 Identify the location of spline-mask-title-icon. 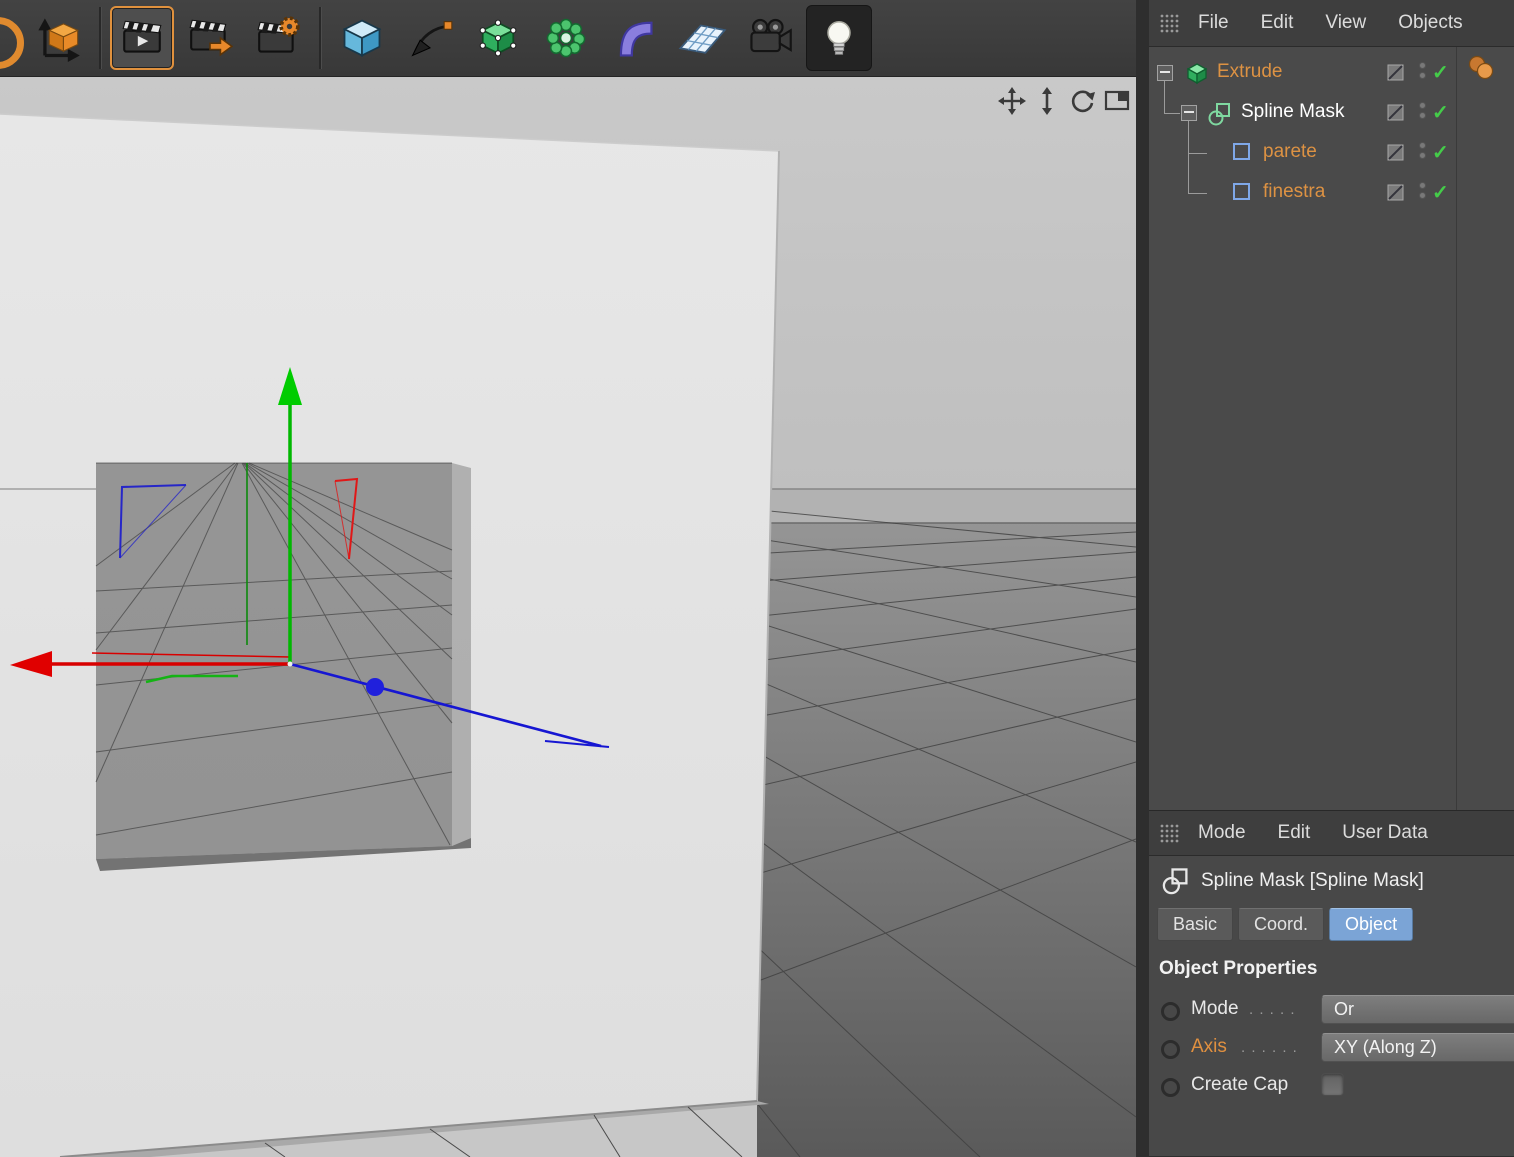
(1175, 881).